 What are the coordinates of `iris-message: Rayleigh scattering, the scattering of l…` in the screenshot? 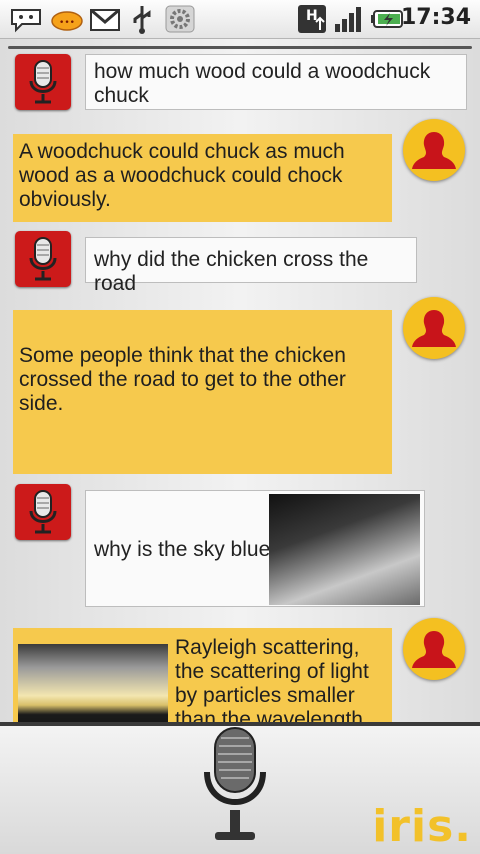 It's located at (202, 676).